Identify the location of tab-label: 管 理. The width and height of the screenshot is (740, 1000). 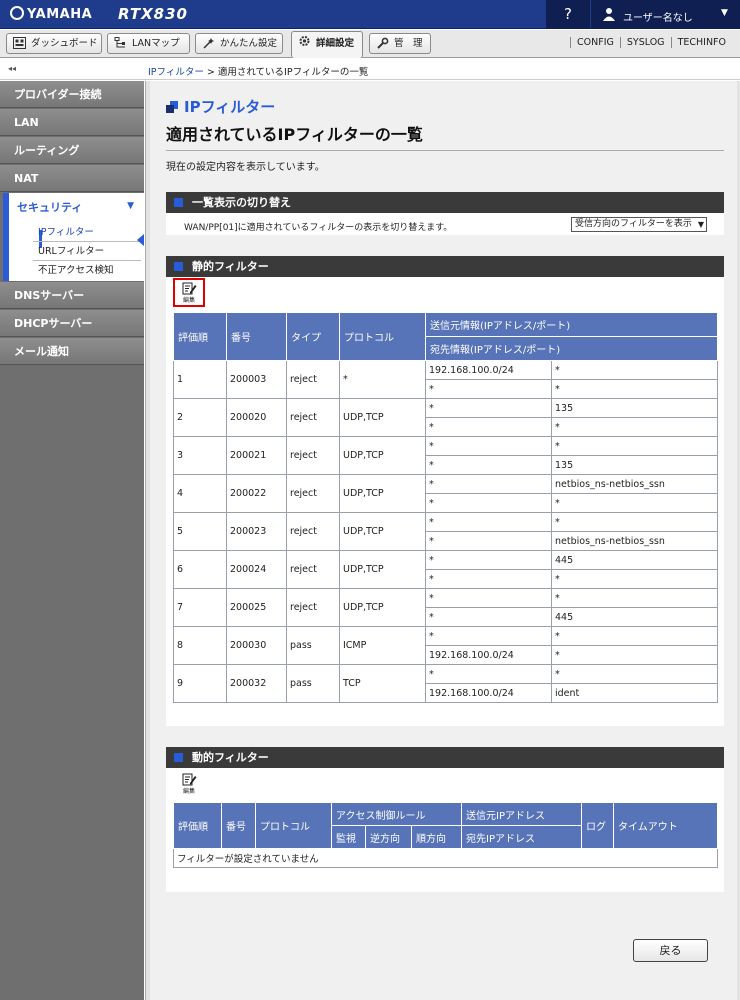
(408, 43).